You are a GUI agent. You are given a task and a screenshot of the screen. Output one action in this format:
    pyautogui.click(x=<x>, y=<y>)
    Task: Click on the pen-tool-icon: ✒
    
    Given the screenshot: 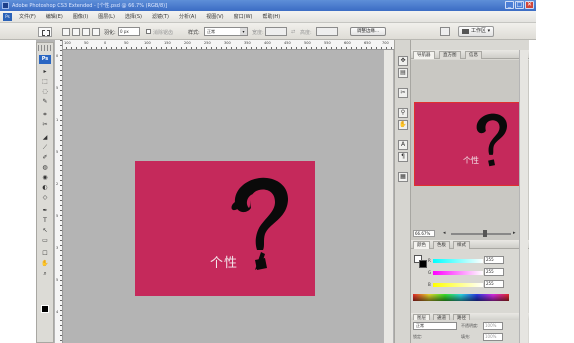 What is the action you would take?
    pyautogui.click(x=45, y=210)
    